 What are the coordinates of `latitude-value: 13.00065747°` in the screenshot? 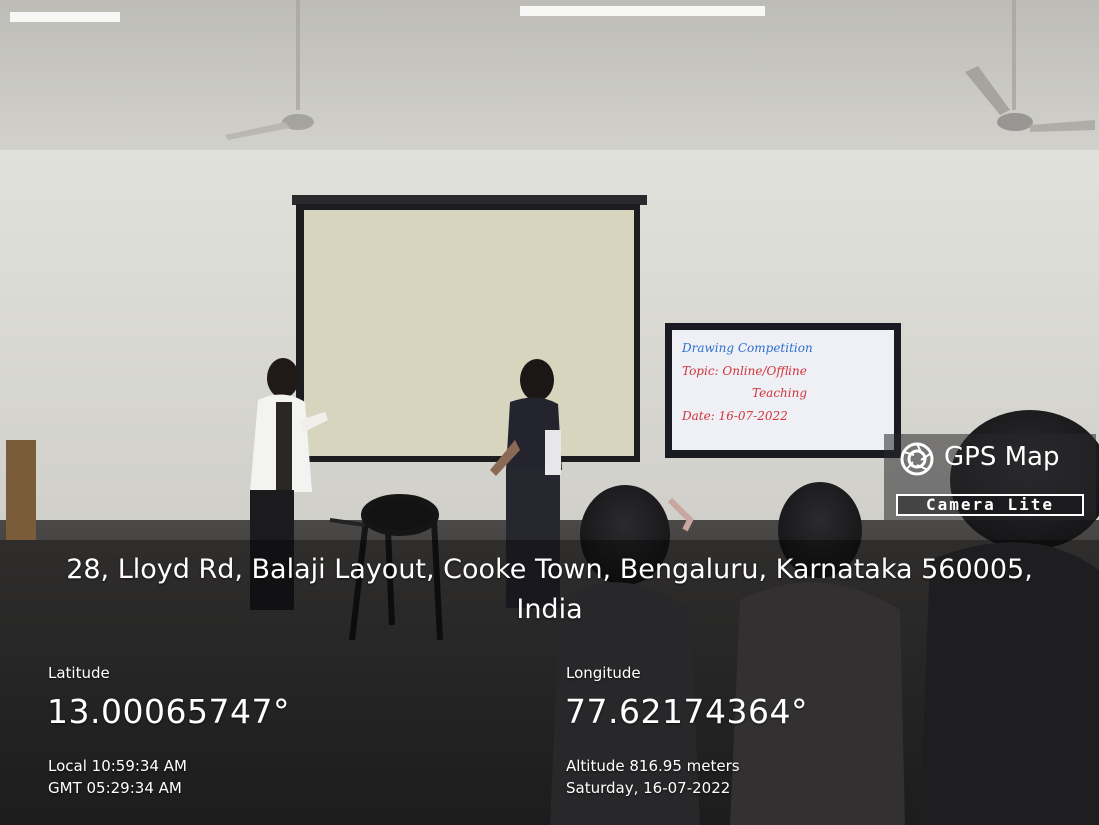 It's located at (168, 711).